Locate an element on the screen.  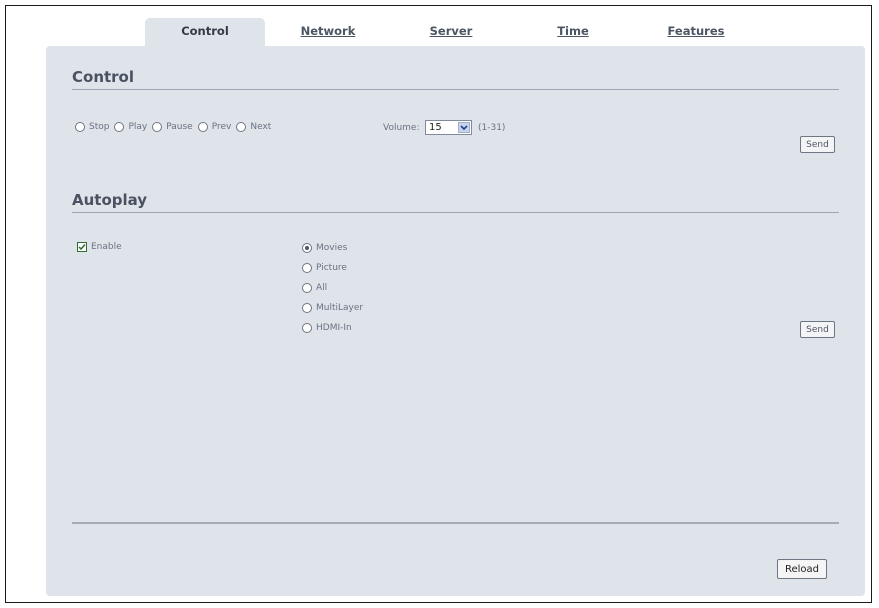
radio-next: Next is located at coordinates (253, 127).